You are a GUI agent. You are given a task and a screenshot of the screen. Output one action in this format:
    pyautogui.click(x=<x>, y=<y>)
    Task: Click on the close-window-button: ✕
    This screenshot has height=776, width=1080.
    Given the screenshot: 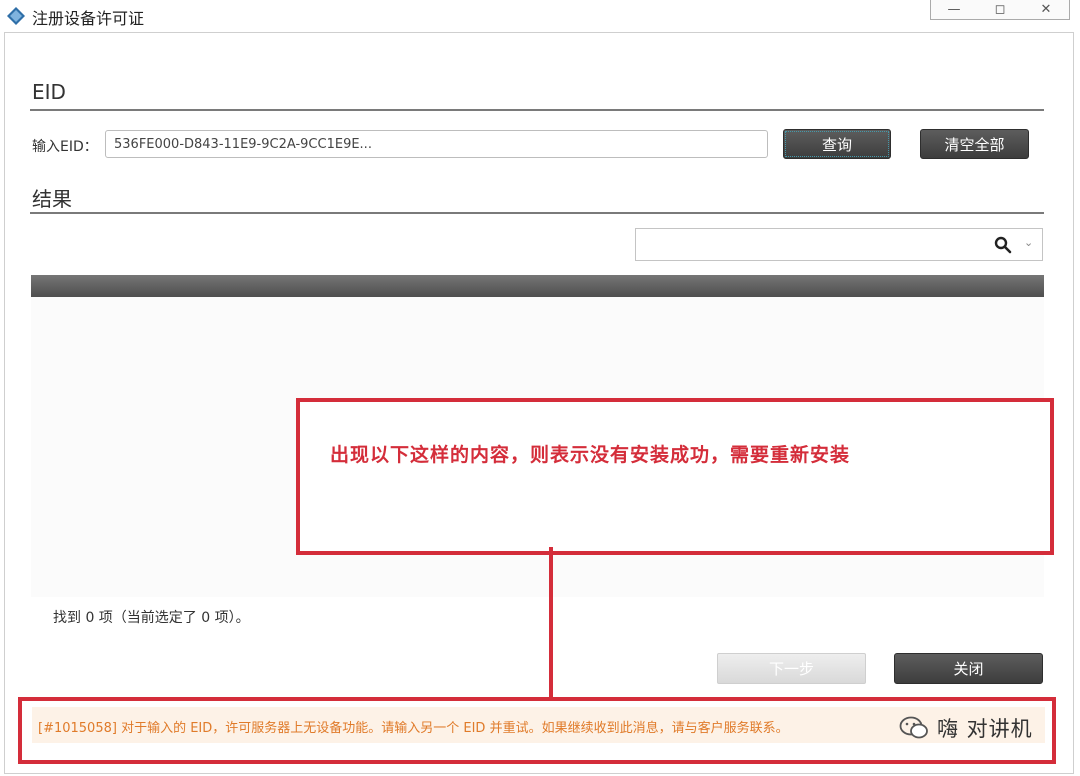 What is the action you would take?
    pyautogui.click(x=1046, y=9)
    